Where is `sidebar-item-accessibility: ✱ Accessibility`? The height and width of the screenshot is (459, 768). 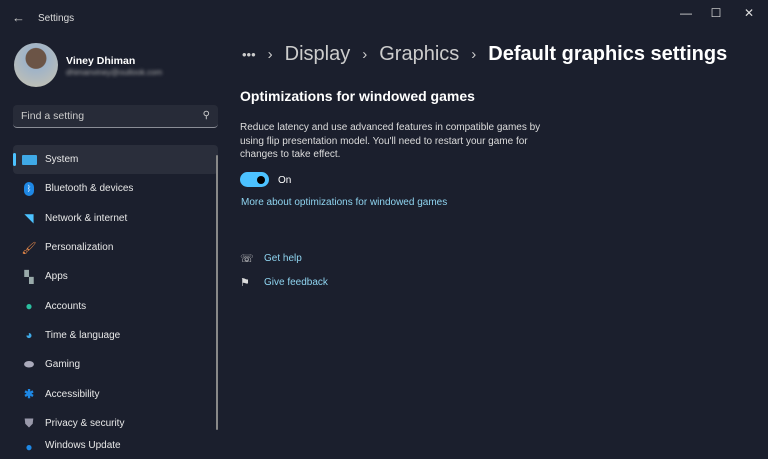 sidebar-item-accessibility: ✱ Accessibility is located at coordinates (115, 393).